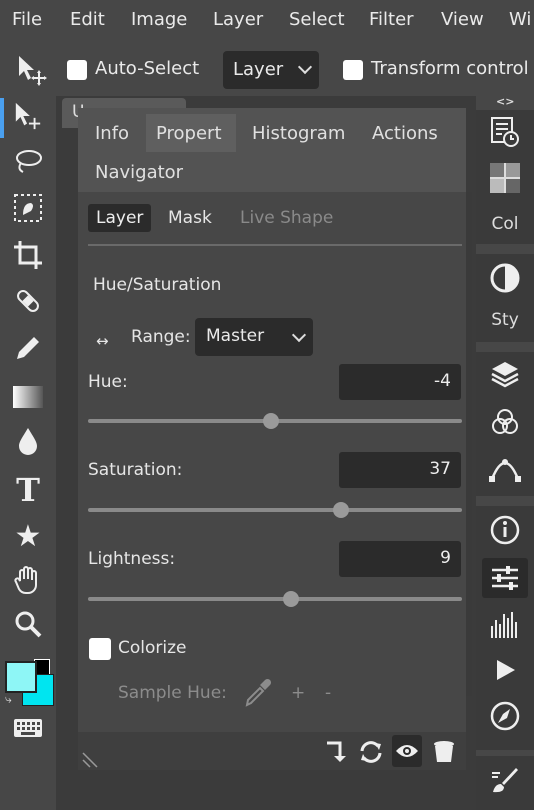 This screenshot has width=534, height=810. I want to click on subtab-live-shape: Live Shape, so click(286, 218).